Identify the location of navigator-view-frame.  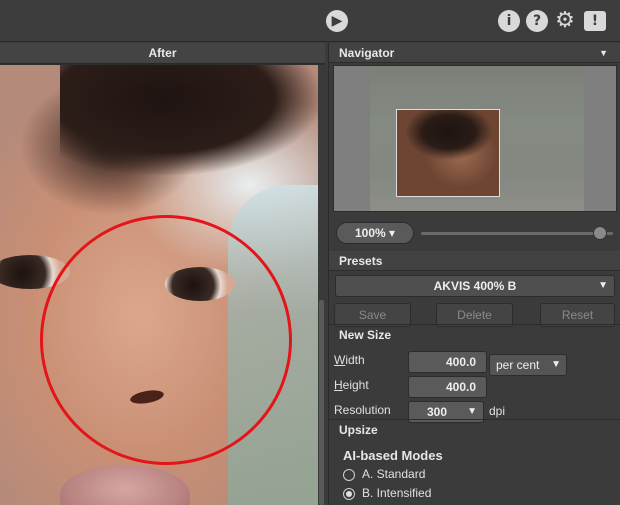
(448, 153).